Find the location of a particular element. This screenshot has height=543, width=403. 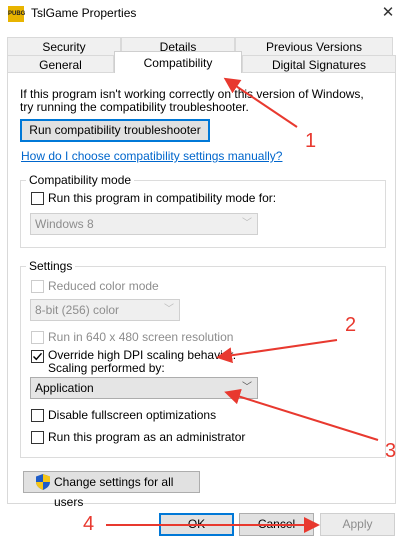

annotation-number-1: 1 is located at coordinates (311, 141).